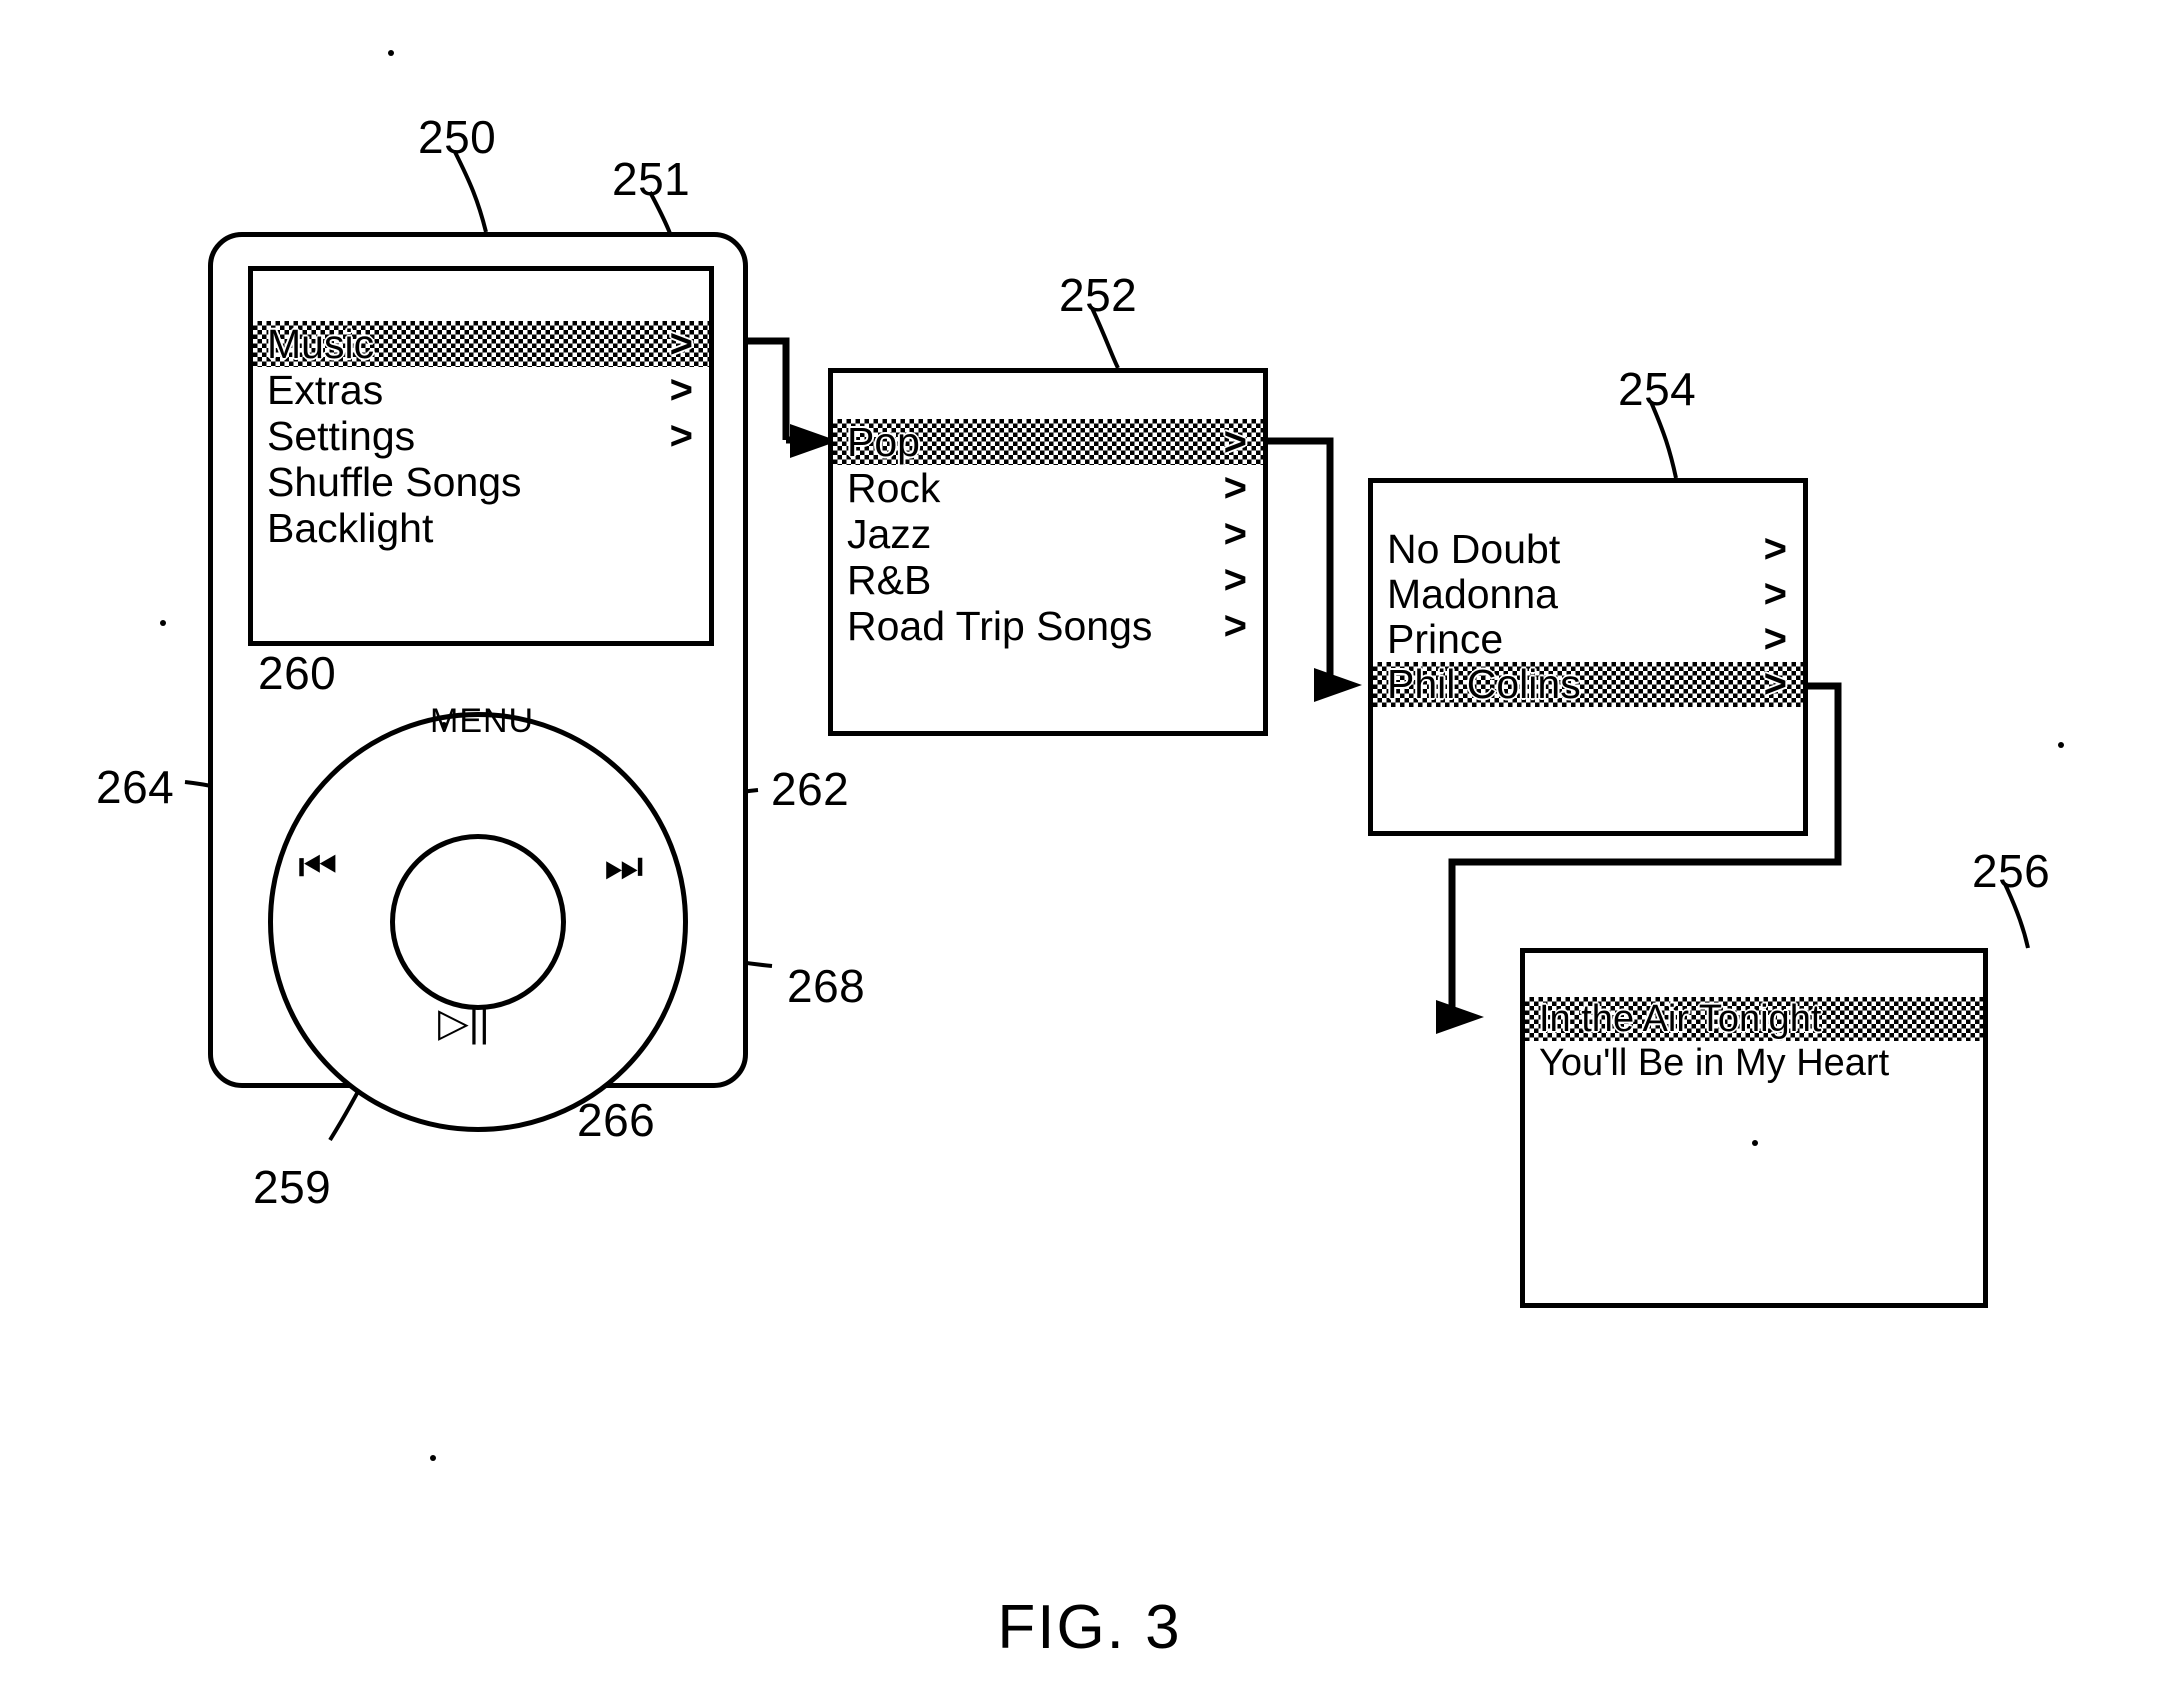  What do you see at coordinates (883, 442) in the screenshot?
I see `menu-item-label: Pop` at bounding box center [883, 442].